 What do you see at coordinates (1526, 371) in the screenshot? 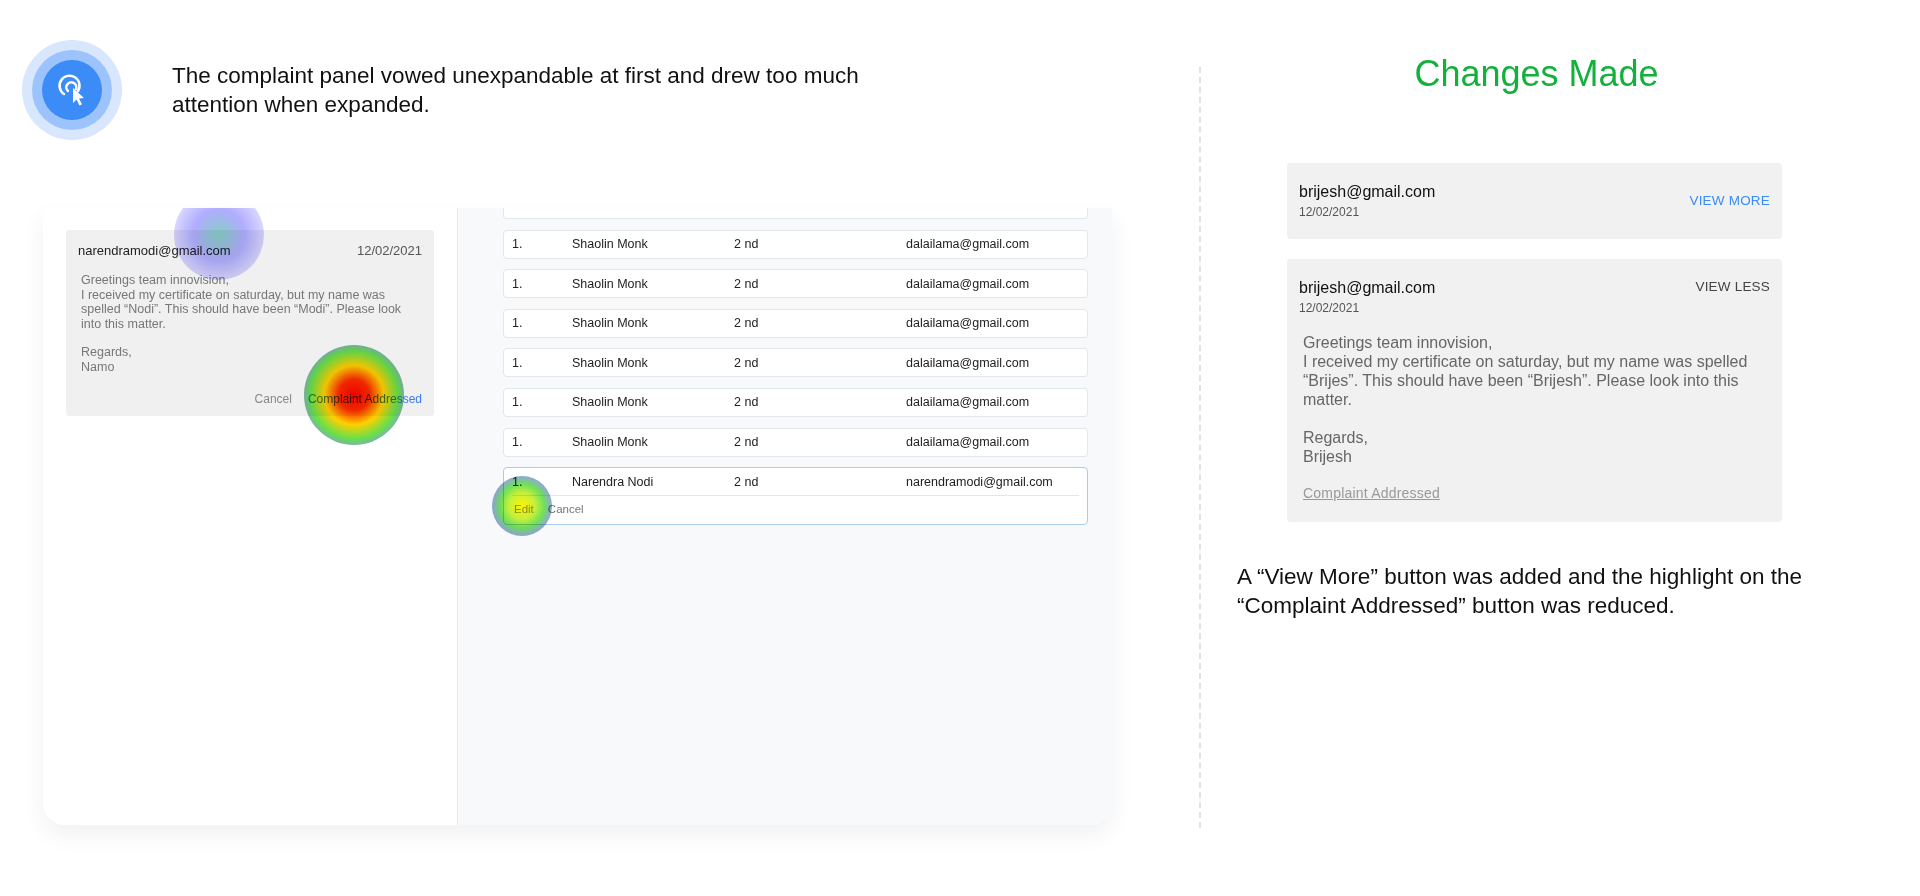
I see `complaint-message: Greetings team innovision, I received my certificate on saturday, but my name was spelled “Brijes”. This should have been “Brijesh”. Please look into this matter.` at bounding box center [1526, 371].